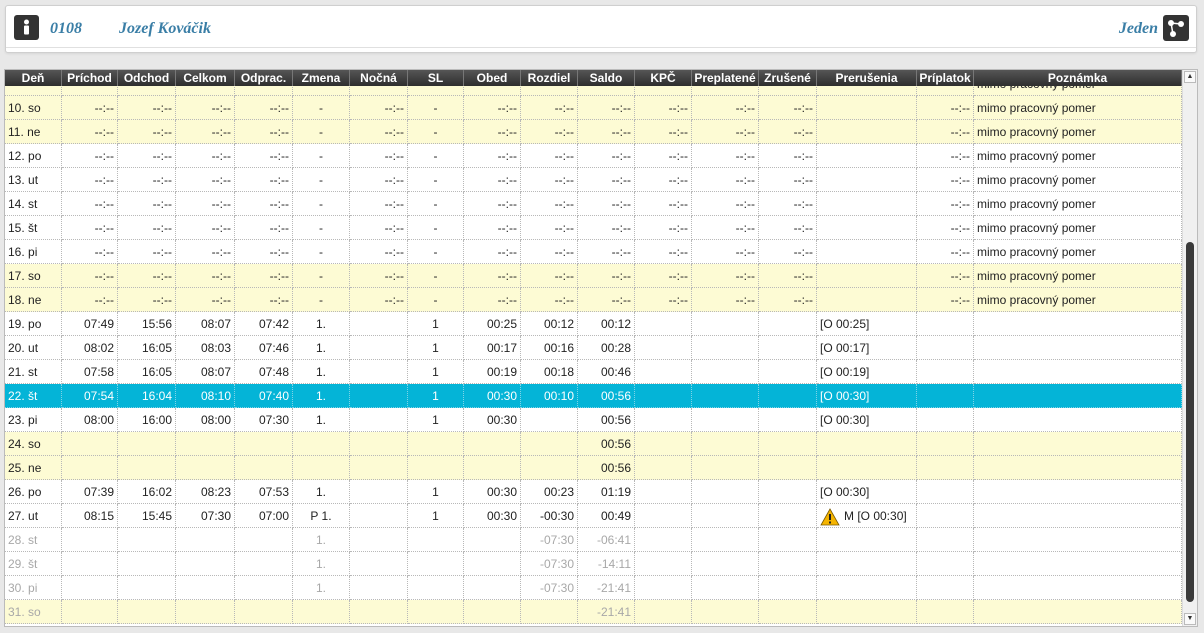 The image size is (1204, 633). What do you see at coordinates (593, 564) in the screenshot?
I see `table-row: 29. št 1. -07:30 -14:11` at bounding box center [593, 564].